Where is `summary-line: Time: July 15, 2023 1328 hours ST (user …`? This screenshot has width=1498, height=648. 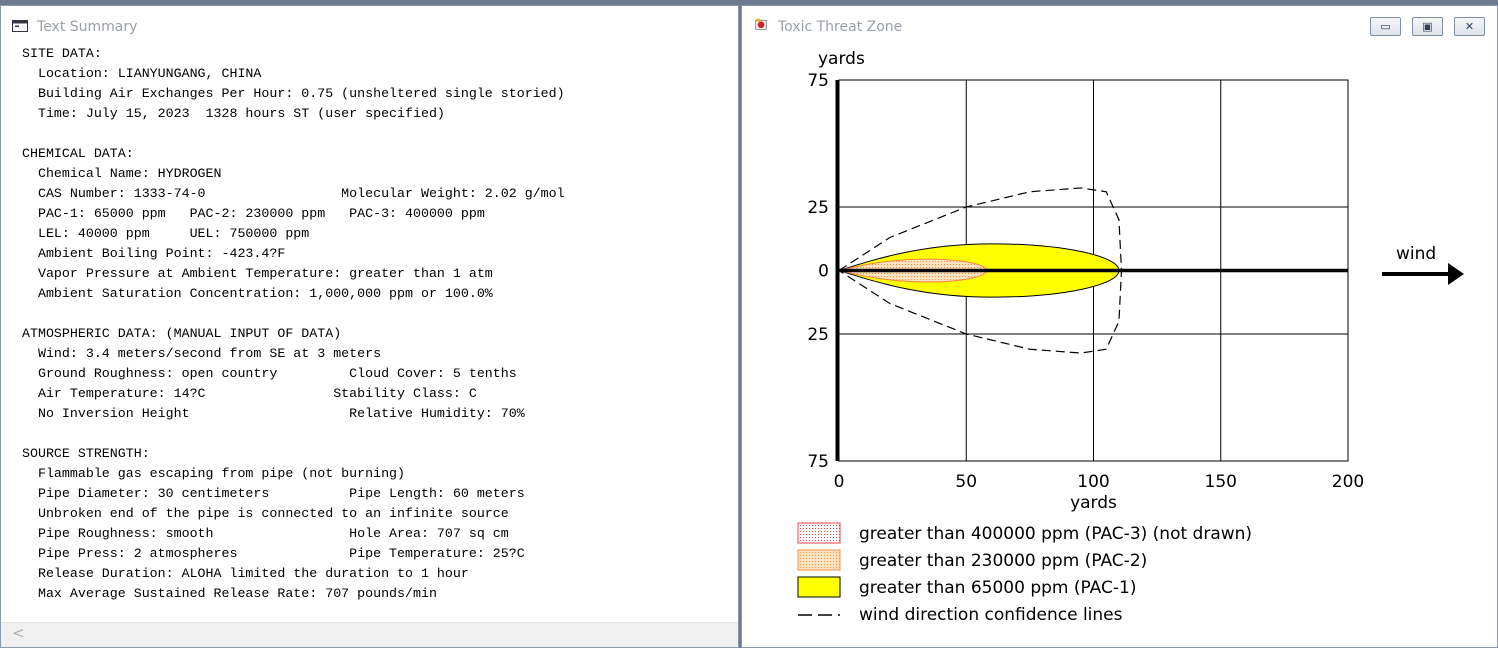 summary-line: Time: July 15, 2023 1328 hours ST (user … is located at coordinates (233, 113).